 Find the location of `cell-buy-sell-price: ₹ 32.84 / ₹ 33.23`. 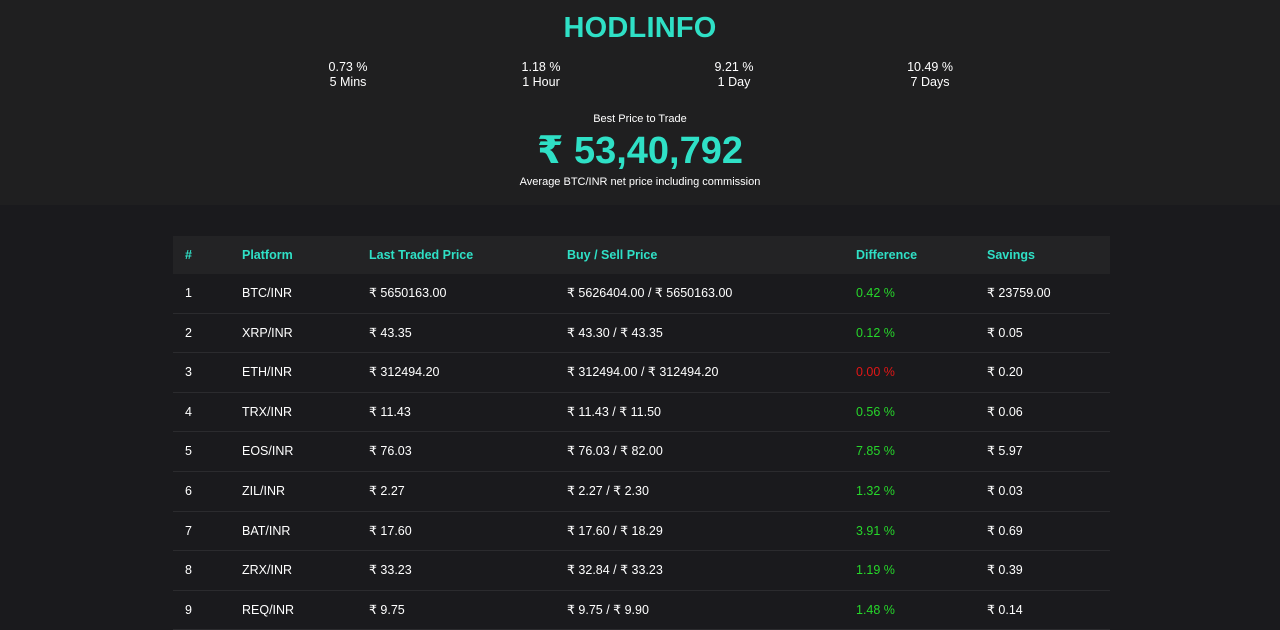

cell-buy-sell-price: ₹ 32.84 / ₹ 33.23 is located at coordinates (615, 570).